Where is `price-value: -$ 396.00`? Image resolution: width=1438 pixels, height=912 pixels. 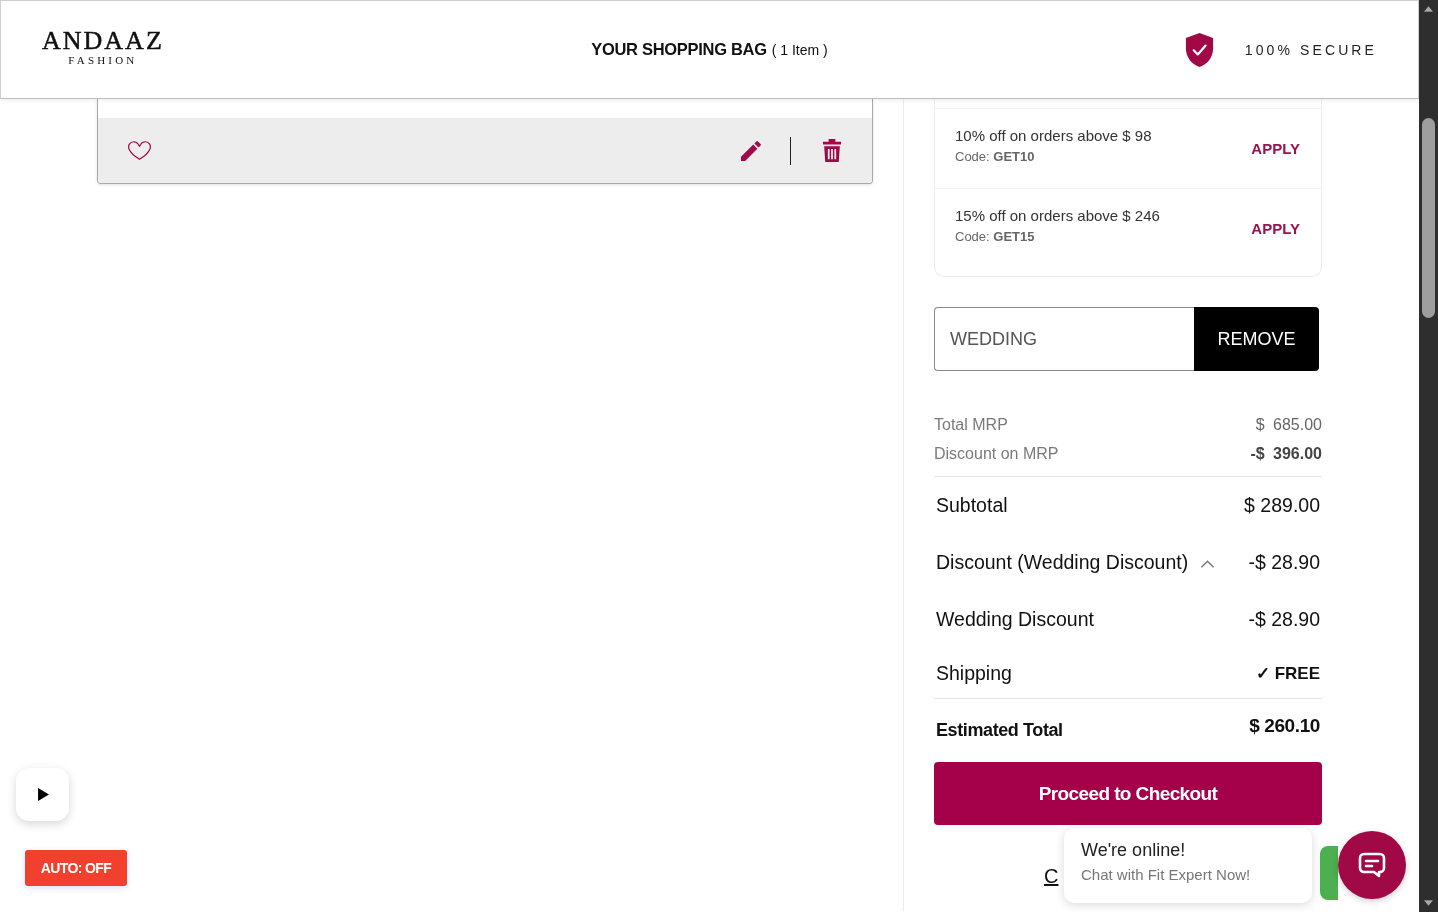
price-value: -$ 396.00 is located at coordinates (1286, 453).